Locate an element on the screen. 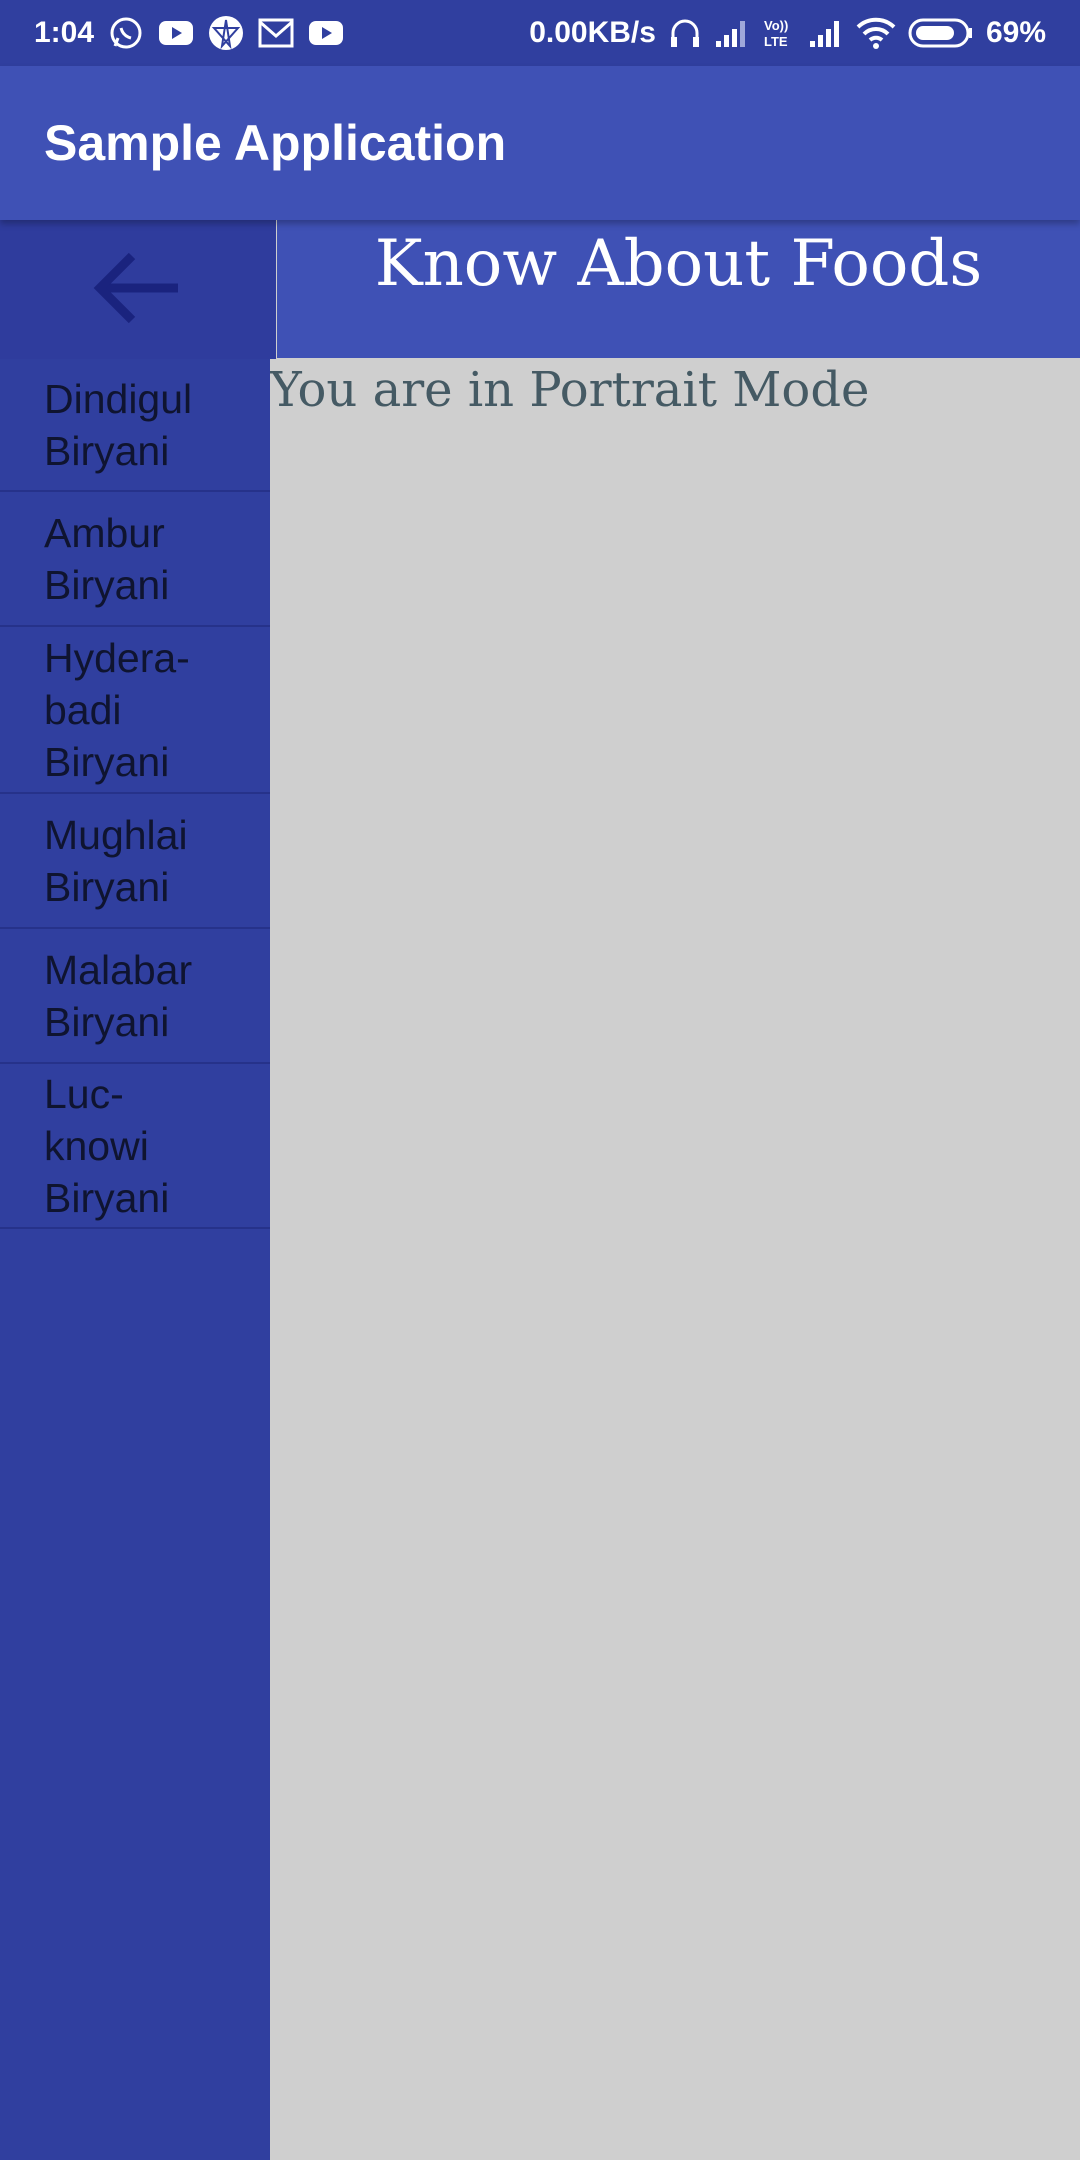 Image resolution: width=1080 pixels, height=2160 pixels. whatsapp-icon is located at coordinates (126, 33).